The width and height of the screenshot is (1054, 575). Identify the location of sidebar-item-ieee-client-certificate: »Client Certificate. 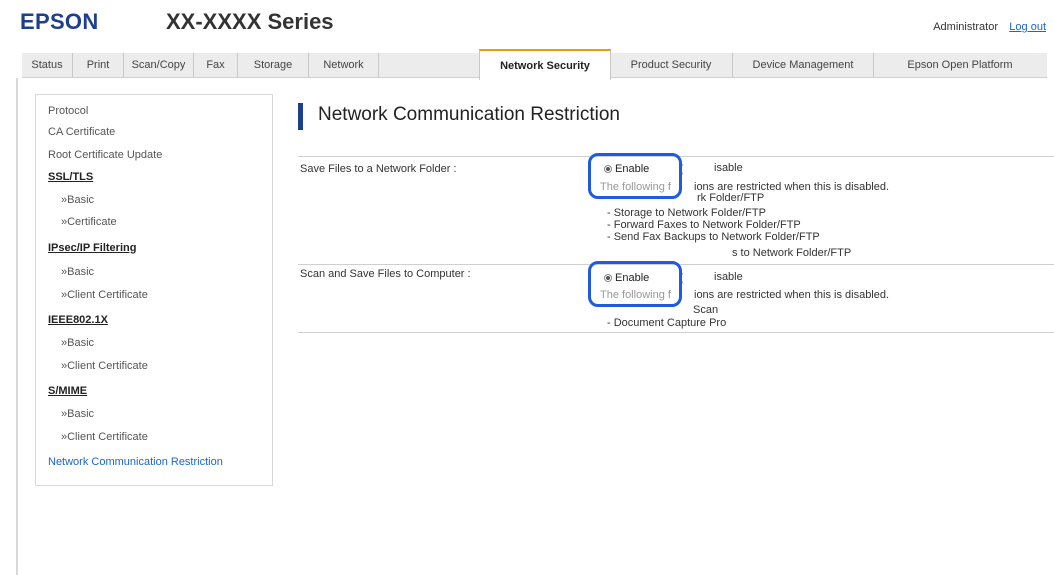
(104, 366).